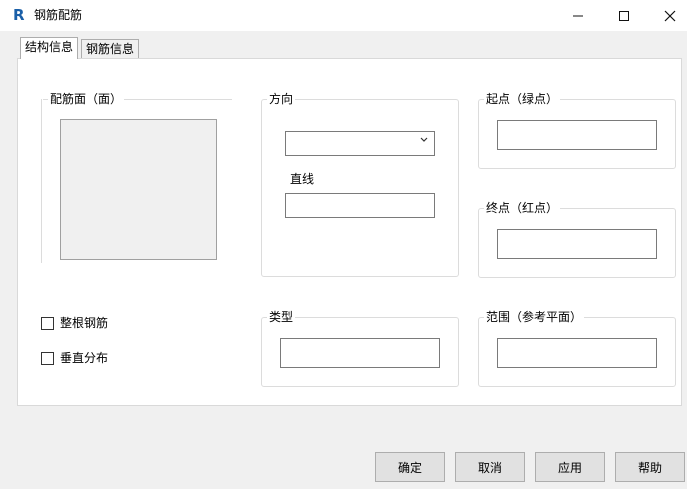 This screenshot has height=489, width=687. I want to click on end-point-label: 终点（红点）, so click(522, 208).